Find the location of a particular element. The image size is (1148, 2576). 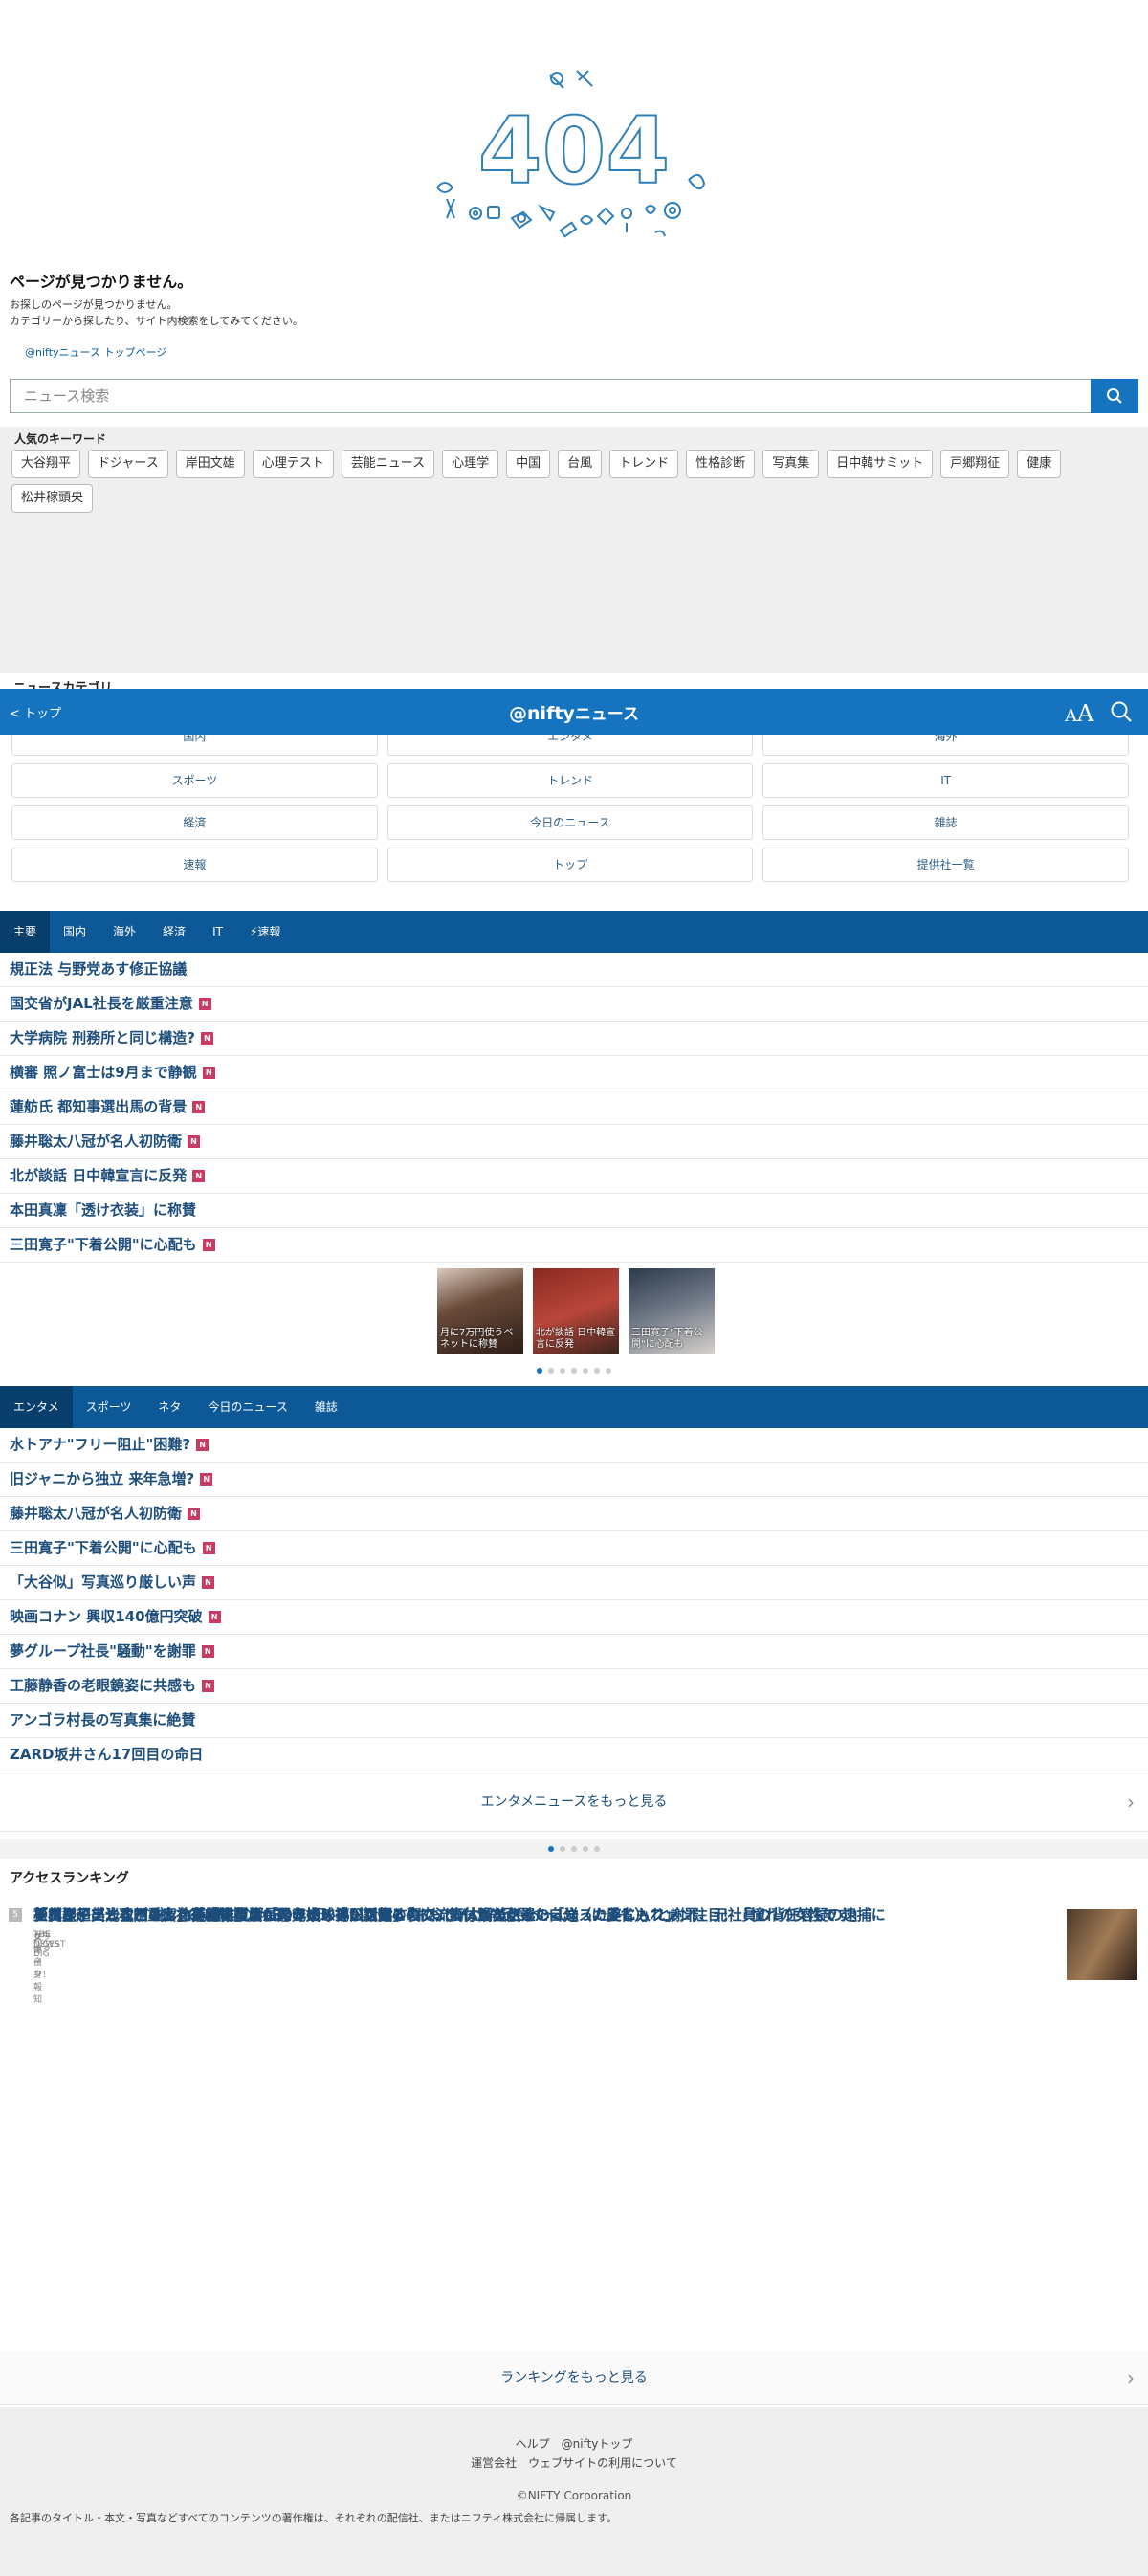

news-tab: 雑誌 is located at coordinates (326, 1407).